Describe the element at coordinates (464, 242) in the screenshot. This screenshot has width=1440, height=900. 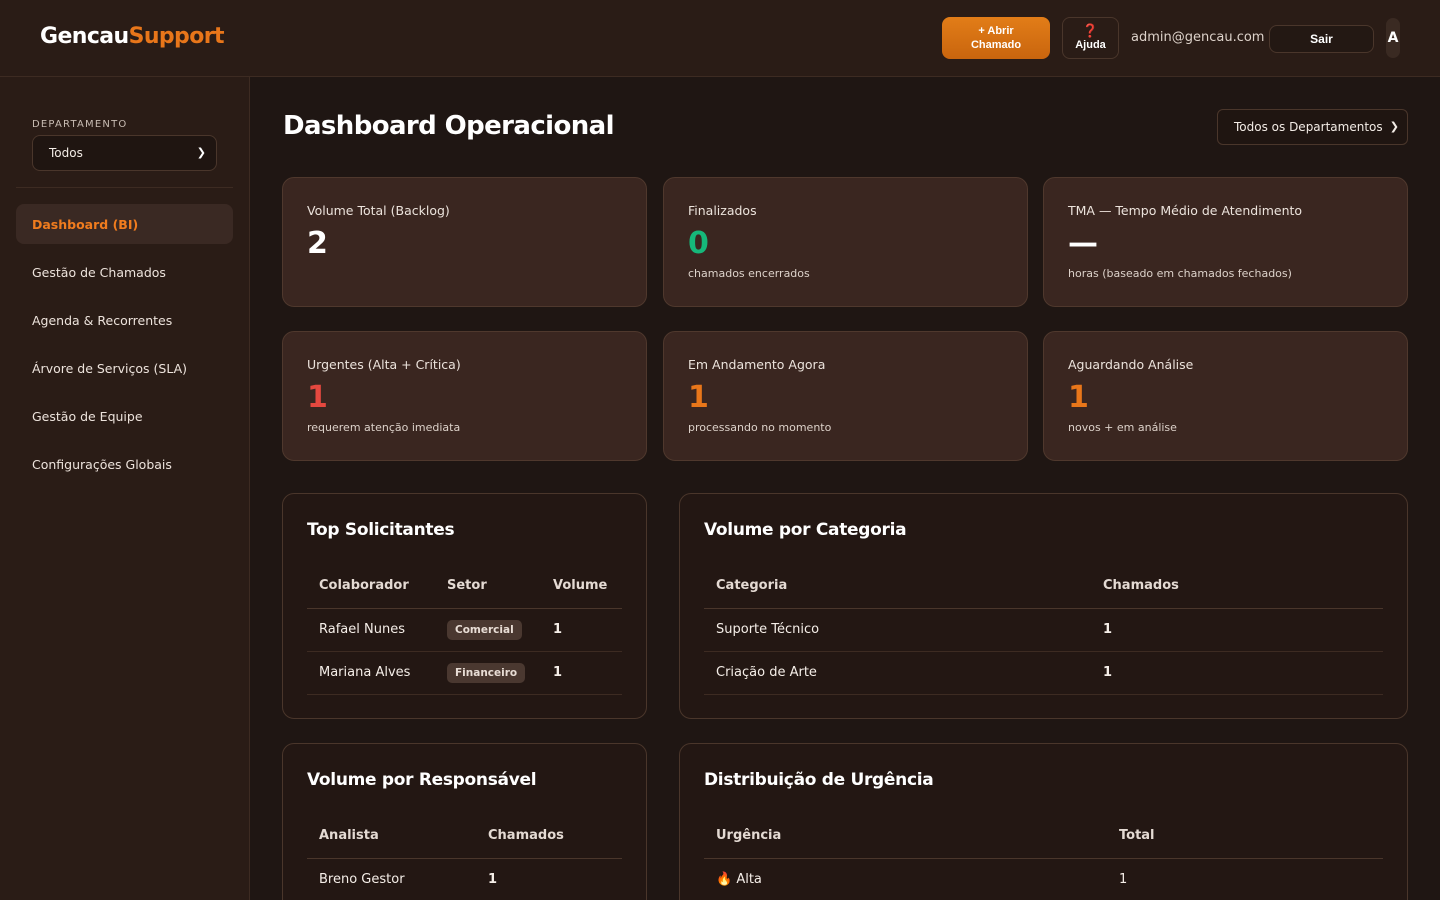
I see `kpi-card-backlog: Volume Total (Backlog) 2` at that location.